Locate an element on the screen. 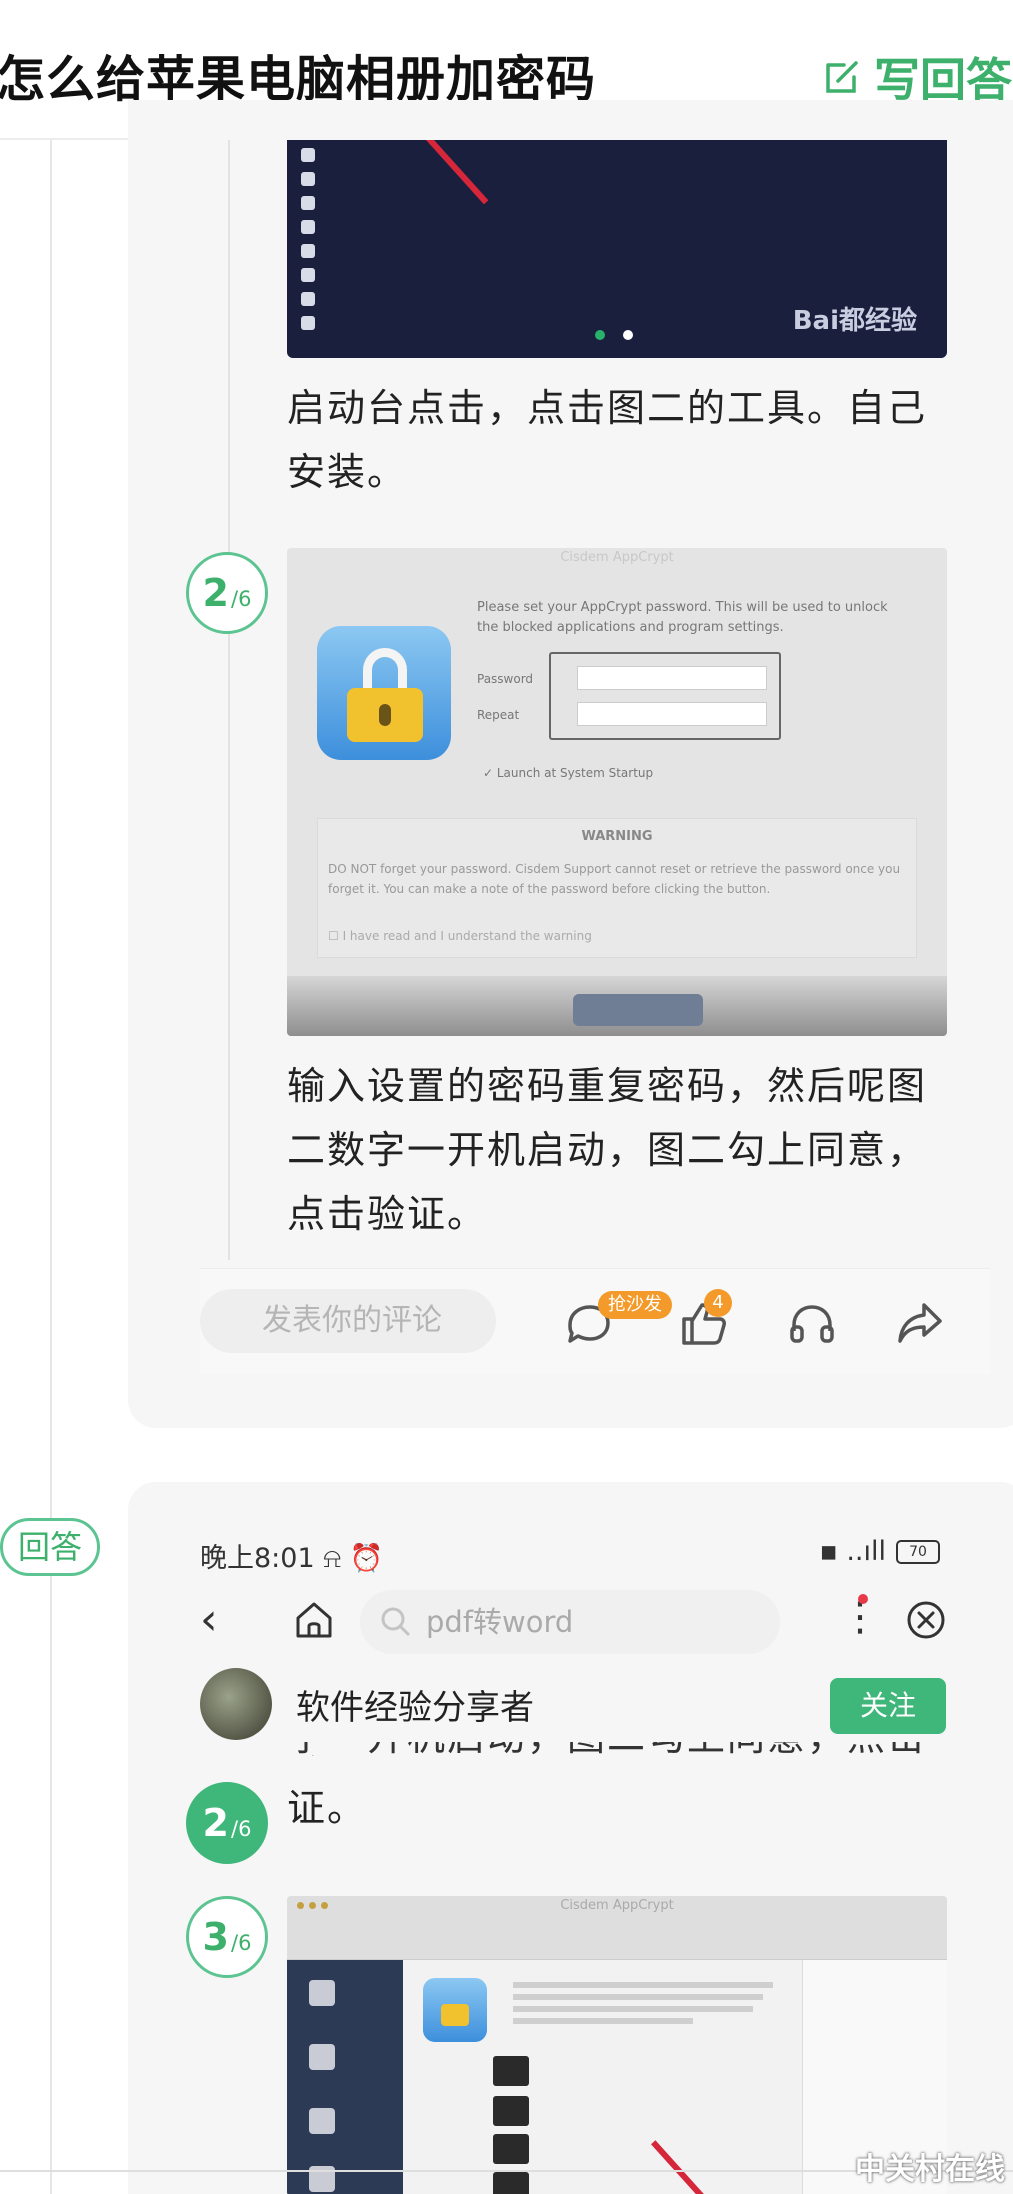  author-row: 软件经验分享者 关注 is located at coordinates (580, 1706).